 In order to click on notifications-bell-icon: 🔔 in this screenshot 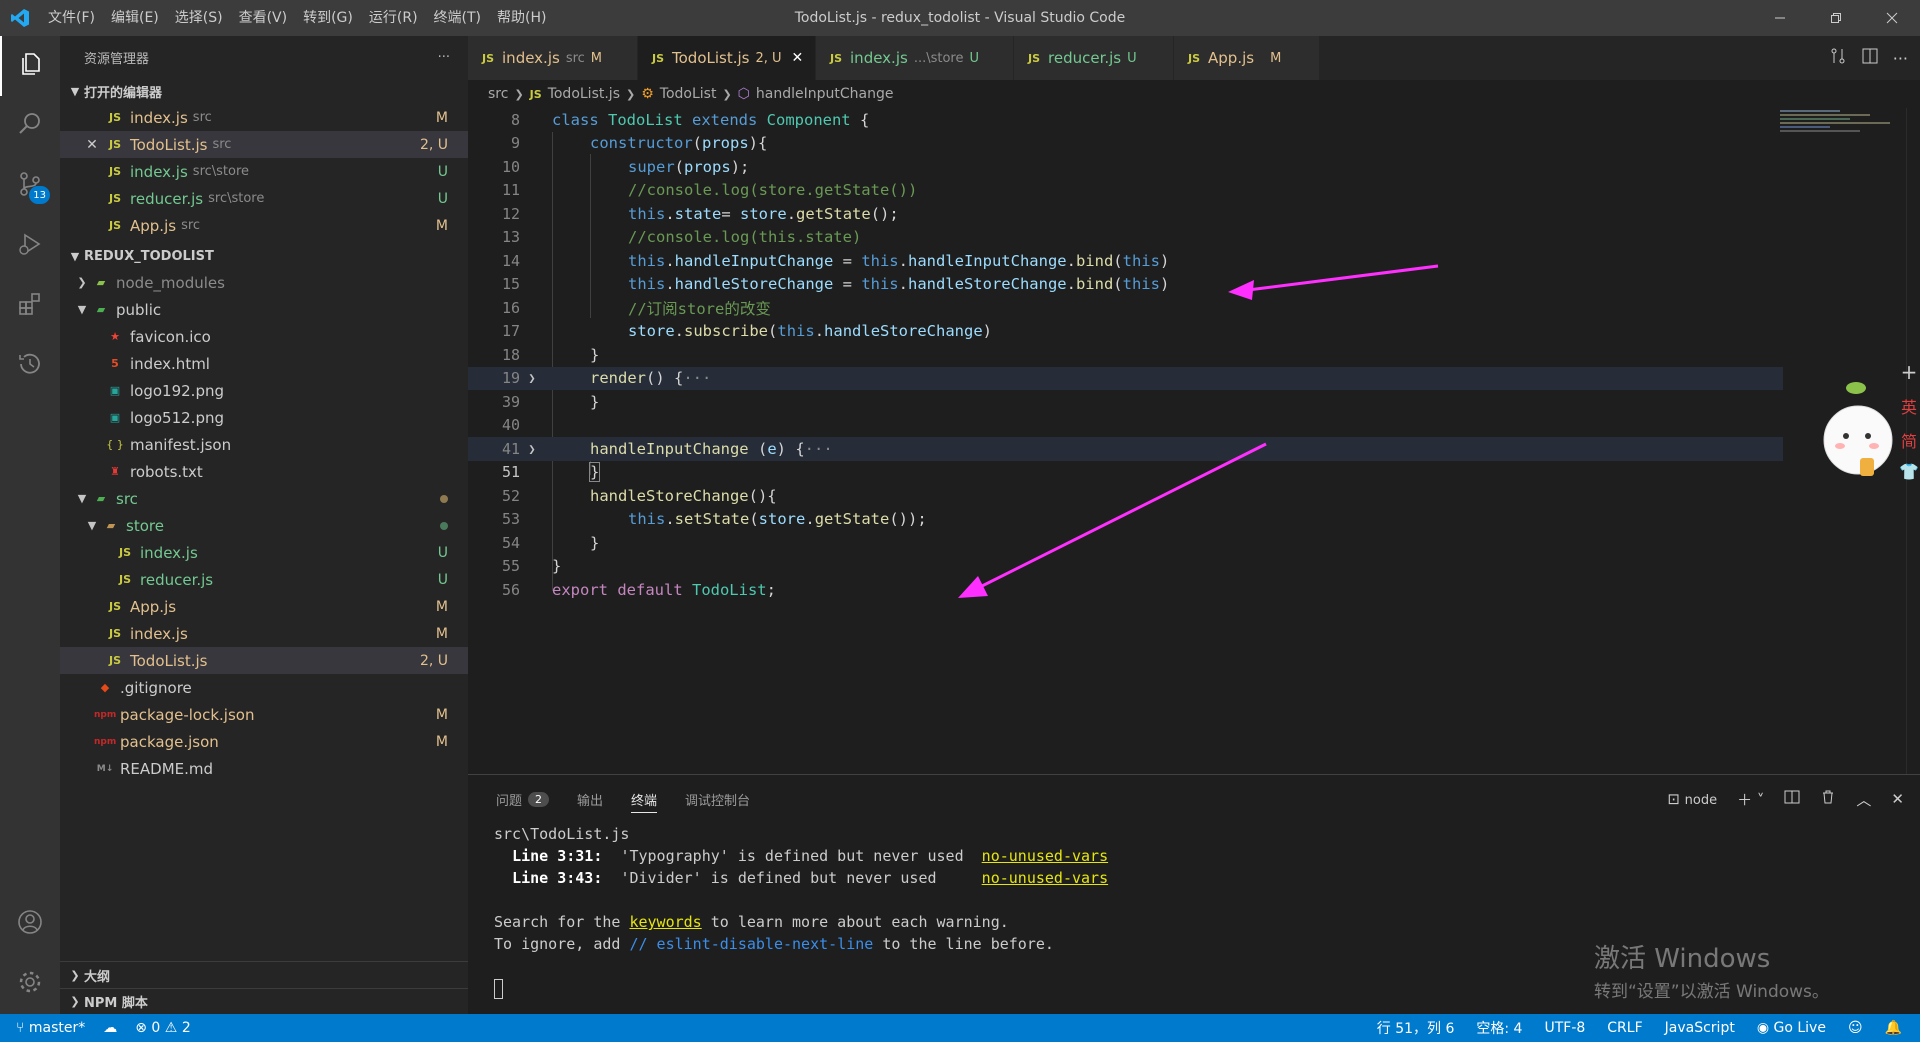, I will do `click(1893, 1028)`.